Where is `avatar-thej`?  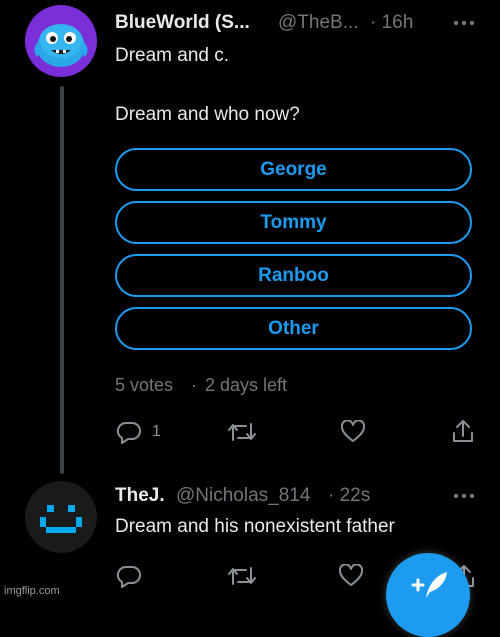
avatar-thej is located at coordinates (61, 517).